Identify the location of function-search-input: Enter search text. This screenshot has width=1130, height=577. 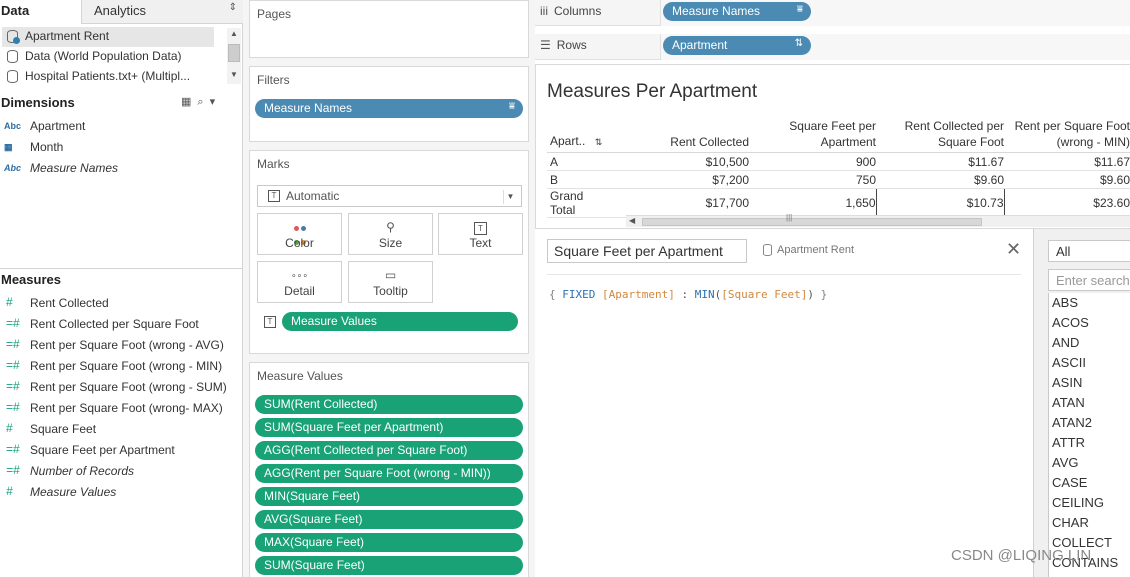
(1089, 280).